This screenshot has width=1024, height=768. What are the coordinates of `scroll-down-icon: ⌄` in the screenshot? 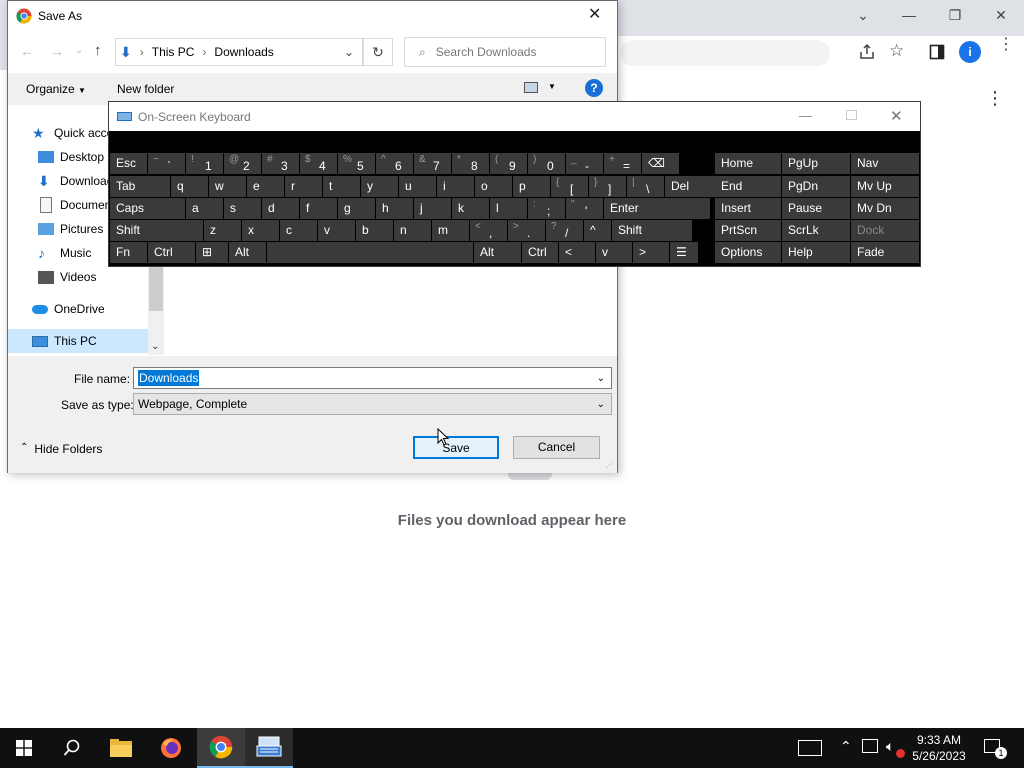 It's located at (155, 346).